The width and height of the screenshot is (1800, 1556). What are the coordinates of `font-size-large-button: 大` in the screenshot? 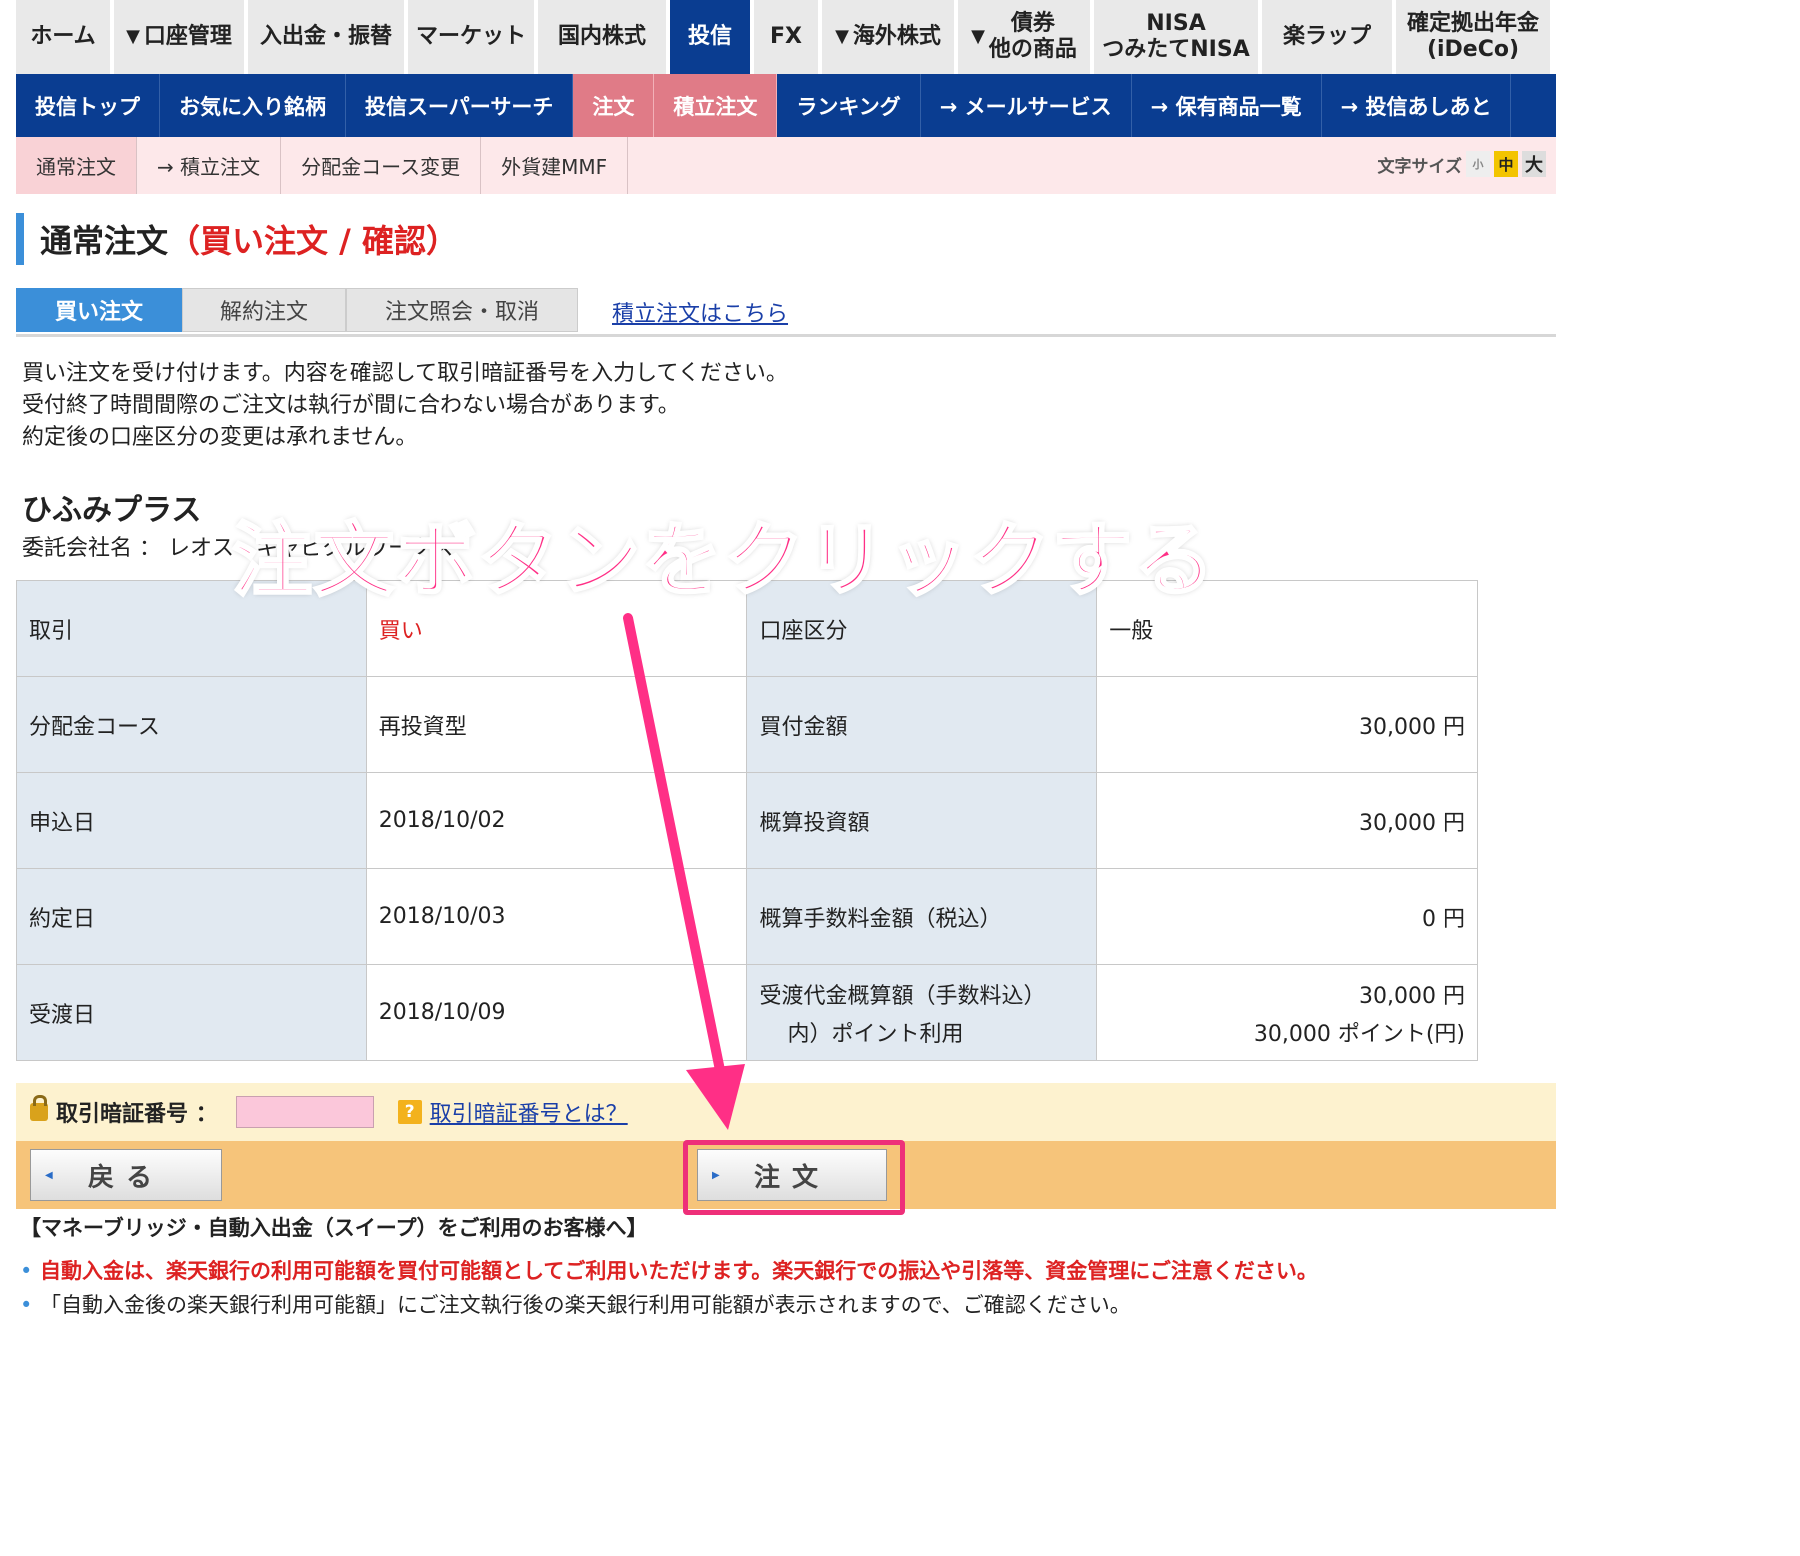 It's located at (1534, 164).